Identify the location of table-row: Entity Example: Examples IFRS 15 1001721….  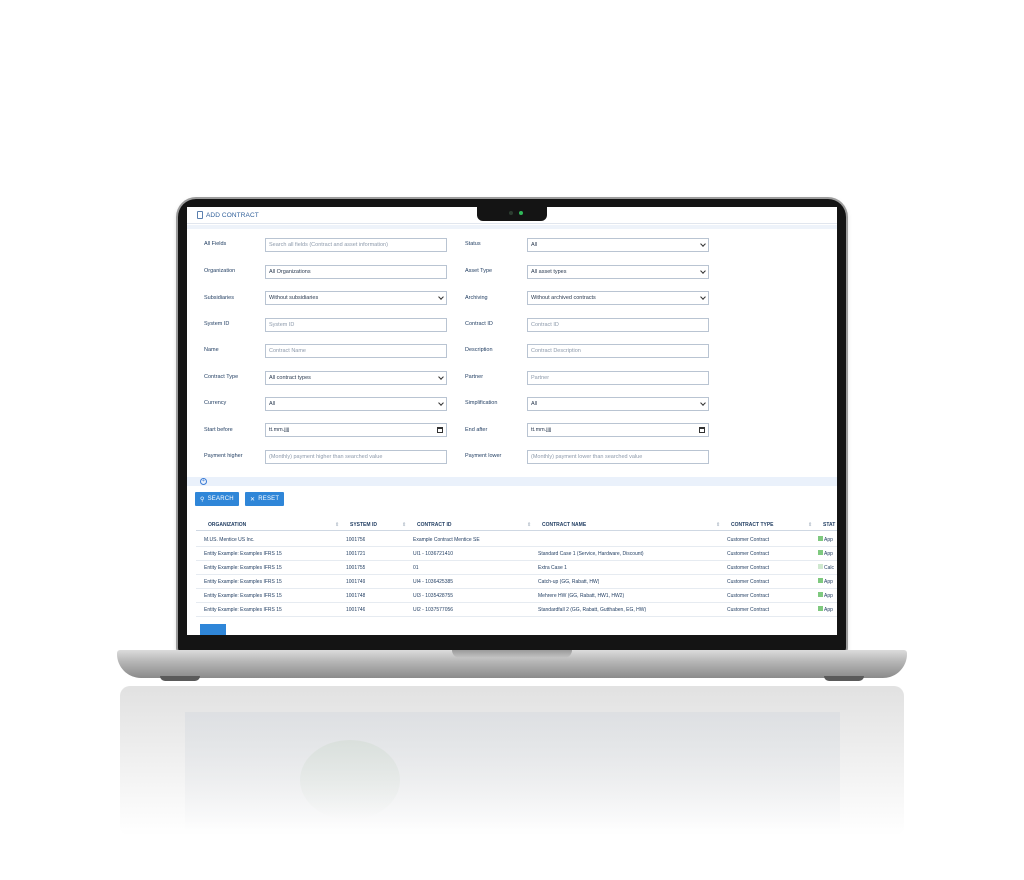
(516, 554).